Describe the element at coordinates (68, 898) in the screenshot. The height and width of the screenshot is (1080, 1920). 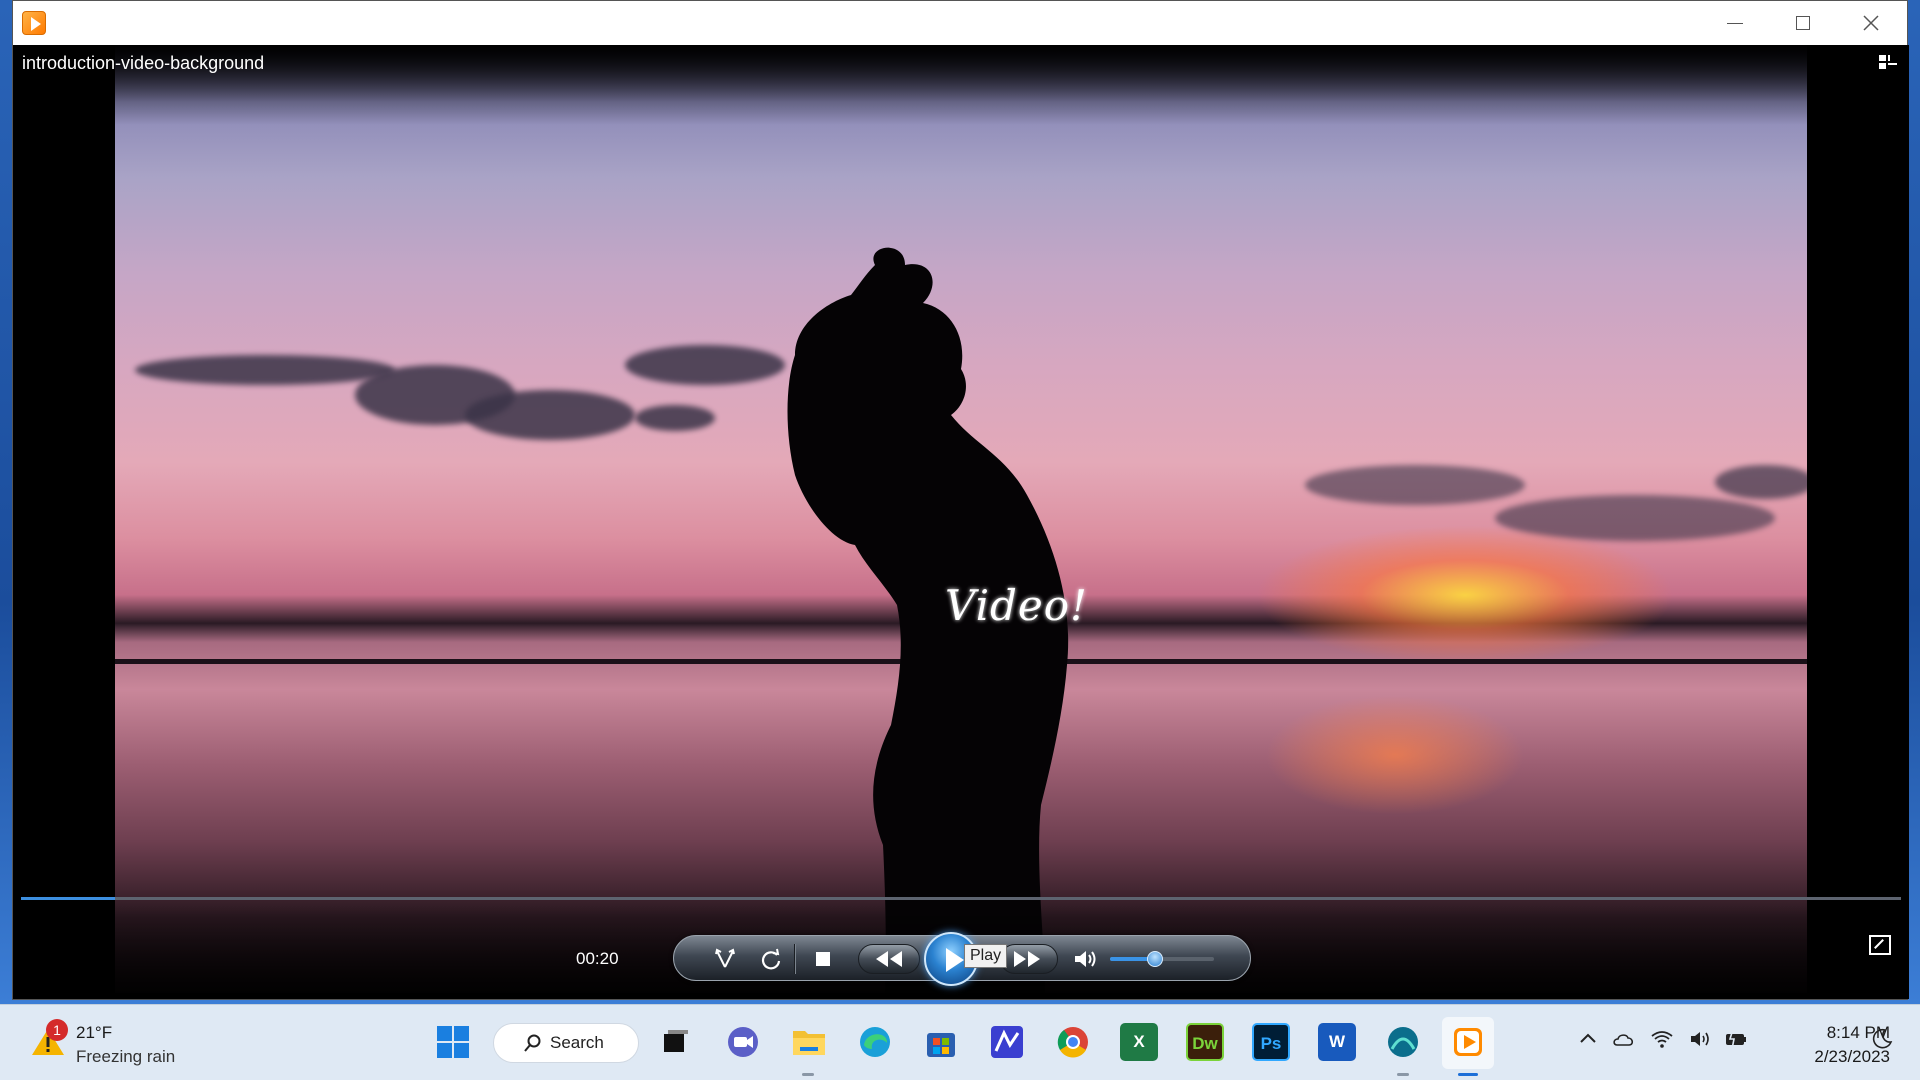
I see `seek-progress` at that location.